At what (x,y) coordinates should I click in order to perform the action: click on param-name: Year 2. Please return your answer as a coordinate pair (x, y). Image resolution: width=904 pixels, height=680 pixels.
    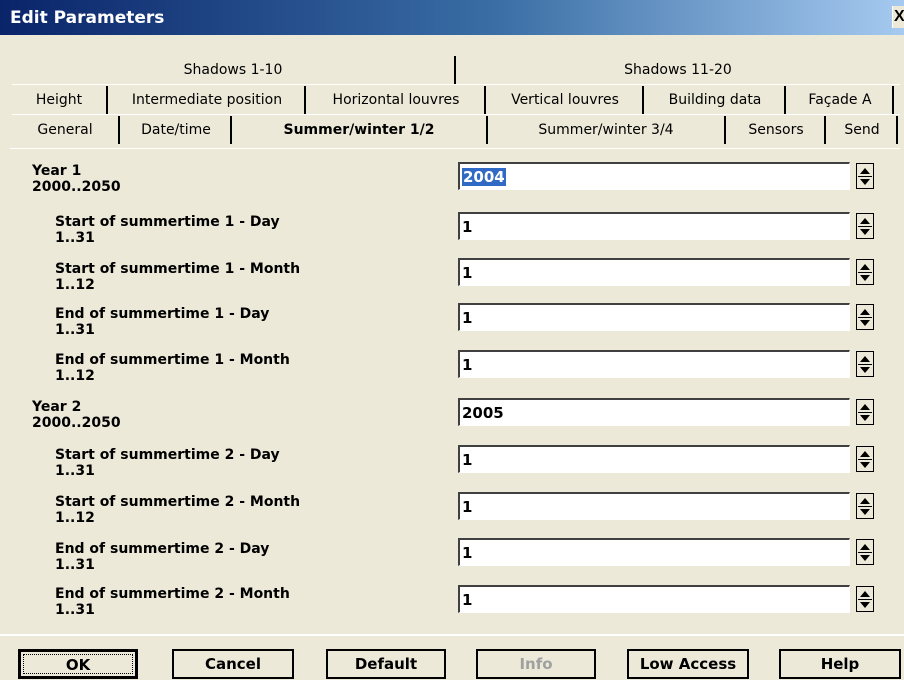
    Looking at the image, I should click on (57, 407).